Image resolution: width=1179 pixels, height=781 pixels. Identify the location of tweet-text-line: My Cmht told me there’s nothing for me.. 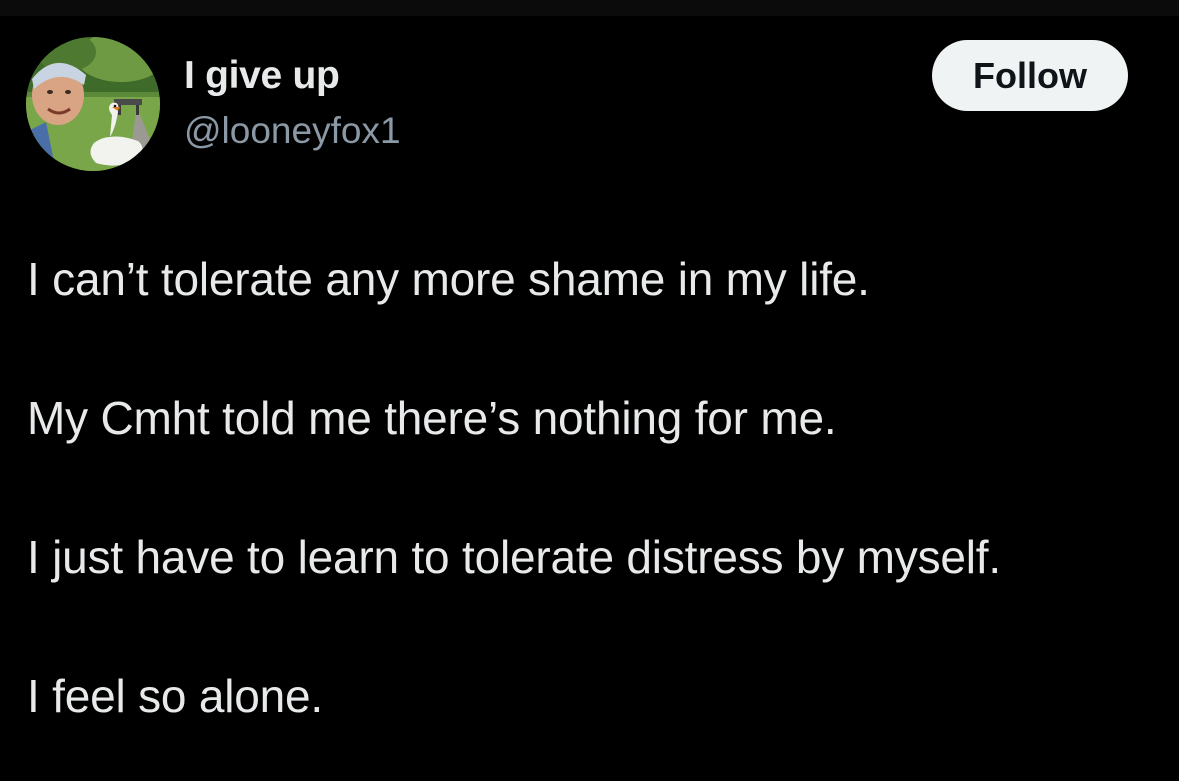
(432, 418).